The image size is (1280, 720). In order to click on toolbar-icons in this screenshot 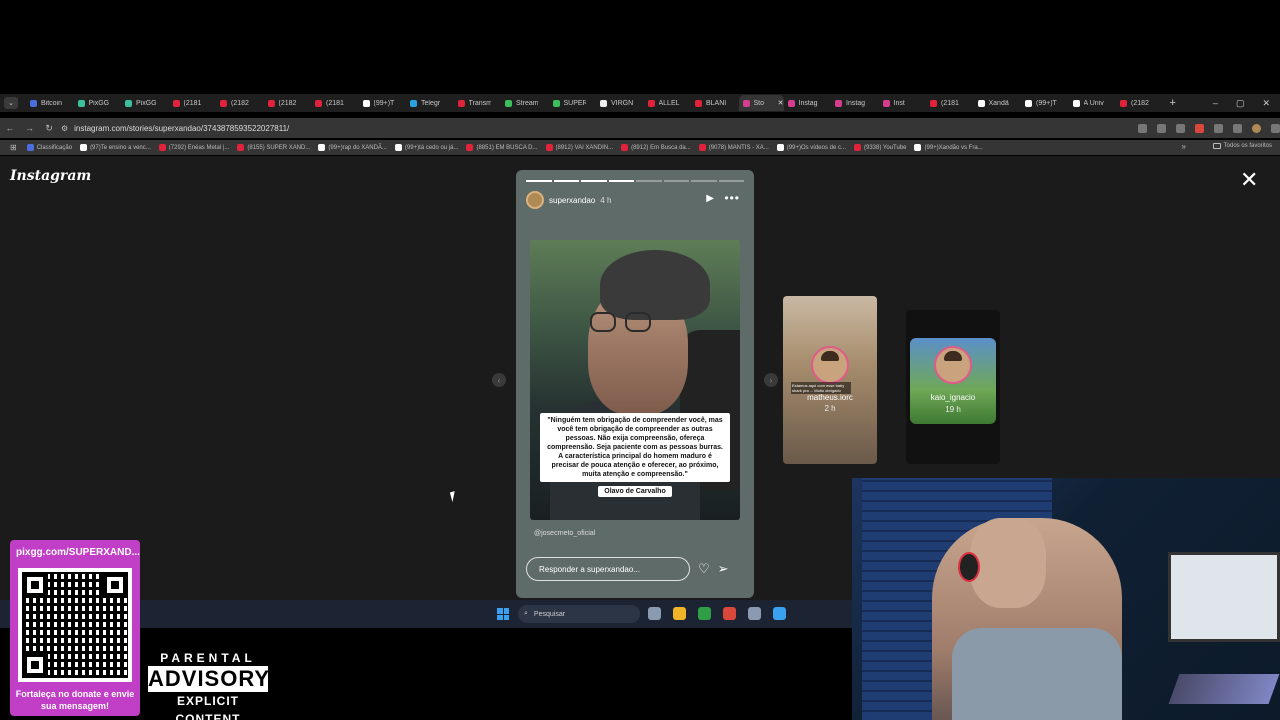, I will do `click(1209, 128)`.